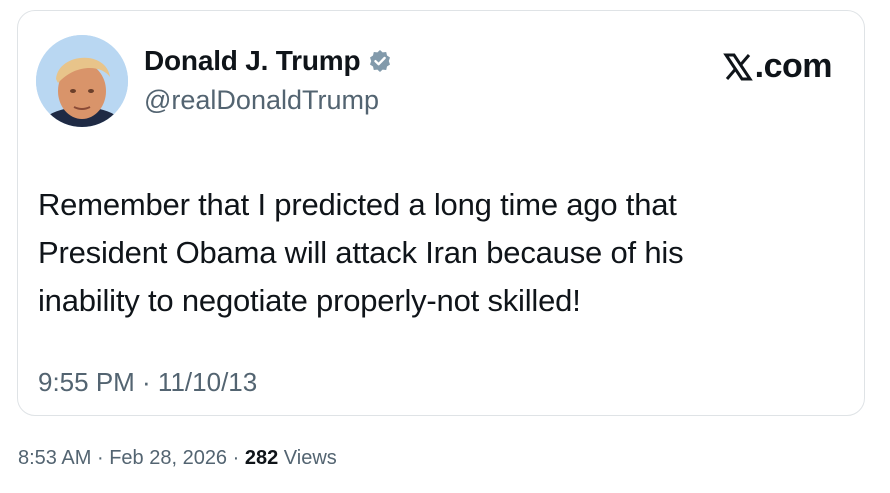 This screenshot has height=493, width=890. I want to click on views-count: 282, so click(261, 458).